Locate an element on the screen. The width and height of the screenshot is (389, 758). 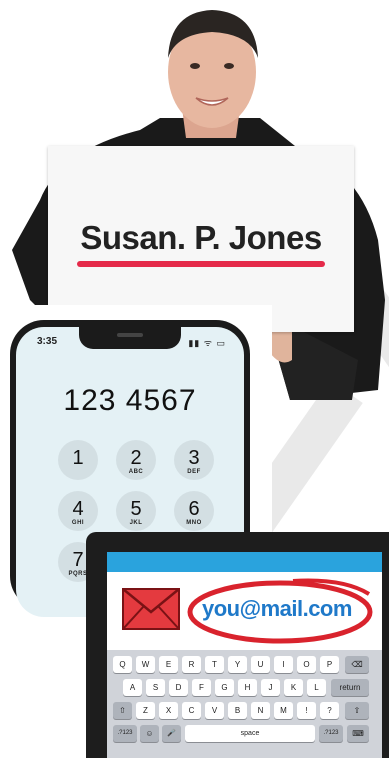
dial-key-digit: 2 is located at coordinates (136, 458).